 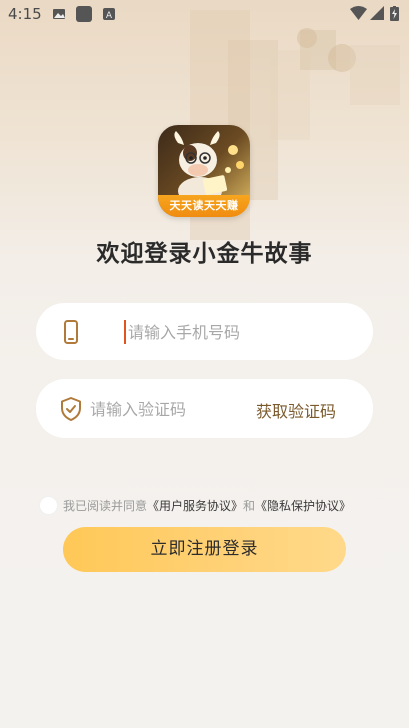 What do you see at coordinates (204, 171) in the screenshot?
I see `app-logo: 天天读天天赚` at bounding box center [204, 171].